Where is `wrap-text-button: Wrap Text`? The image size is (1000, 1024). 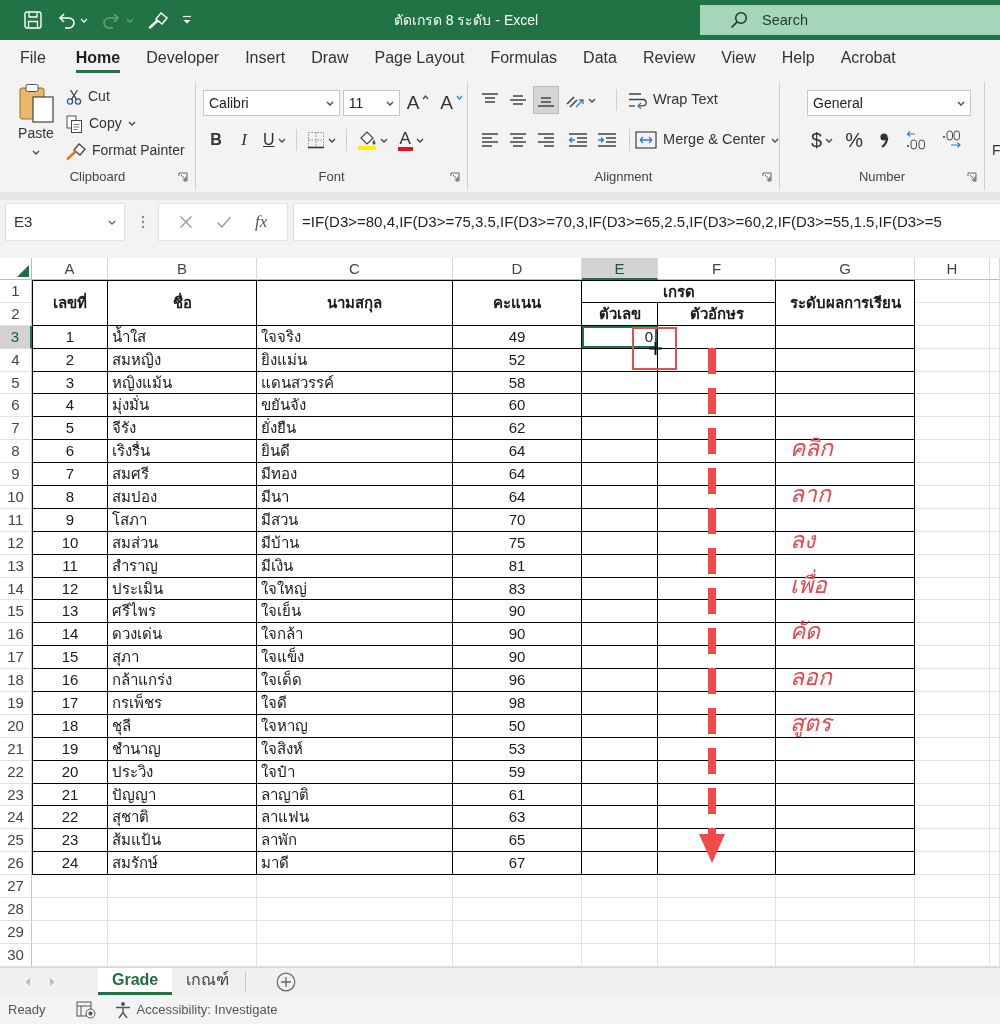
wrap-text-button: Wrap Text is located at coordinates (672, 100).